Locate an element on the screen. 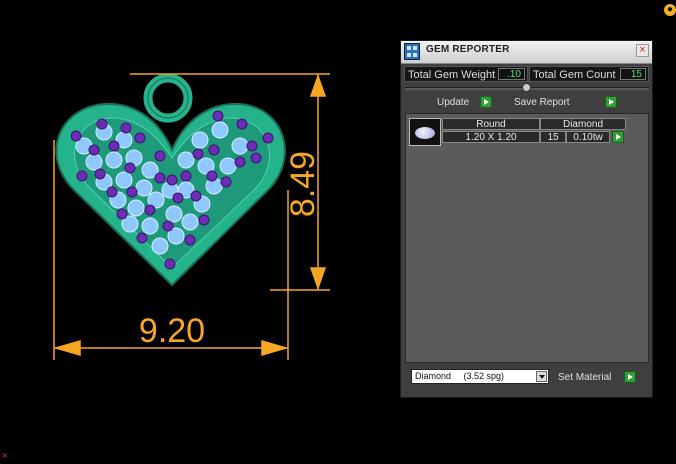 The height and width of the screenshot is (464, 676). update-button-label: Update is located at coordinates (453, 102).